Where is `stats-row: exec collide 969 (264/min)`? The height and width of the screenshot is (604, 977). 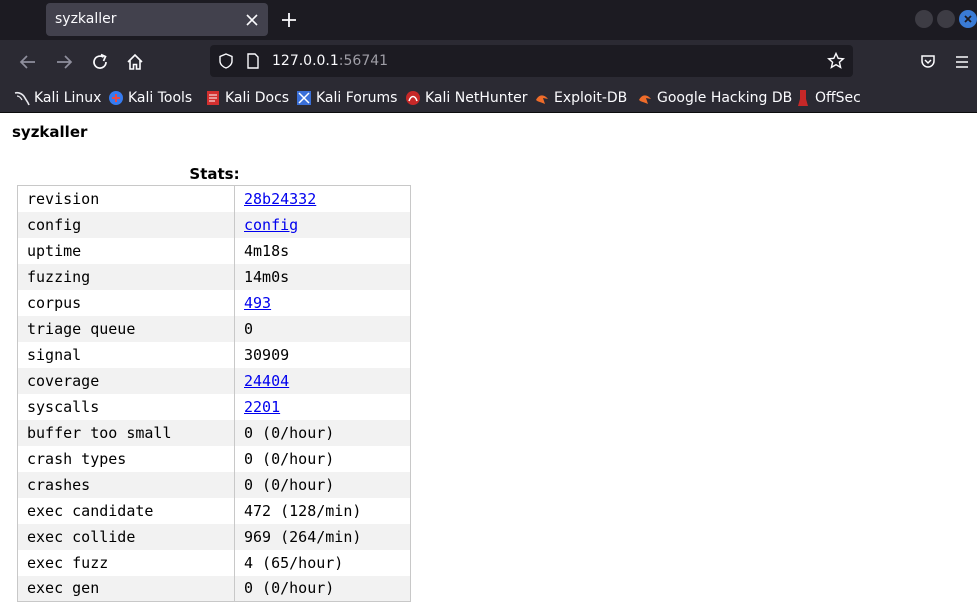 stats-row: exec collide 969 (264/min) is located at coordinates (214, 536).